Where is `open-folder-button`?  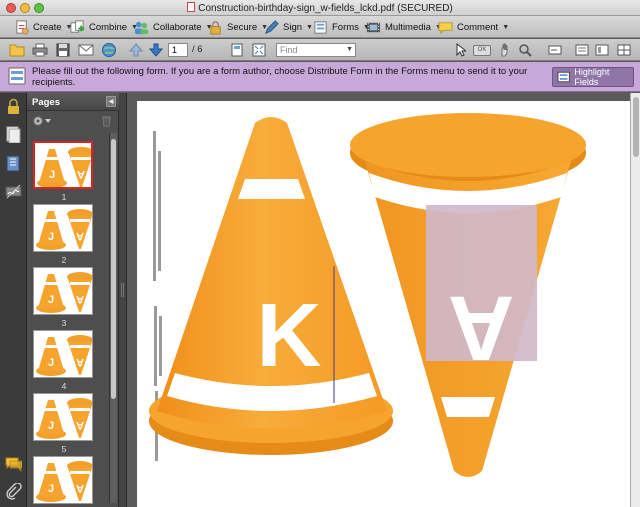 open-folder-button is located at coordinates (17, 50).